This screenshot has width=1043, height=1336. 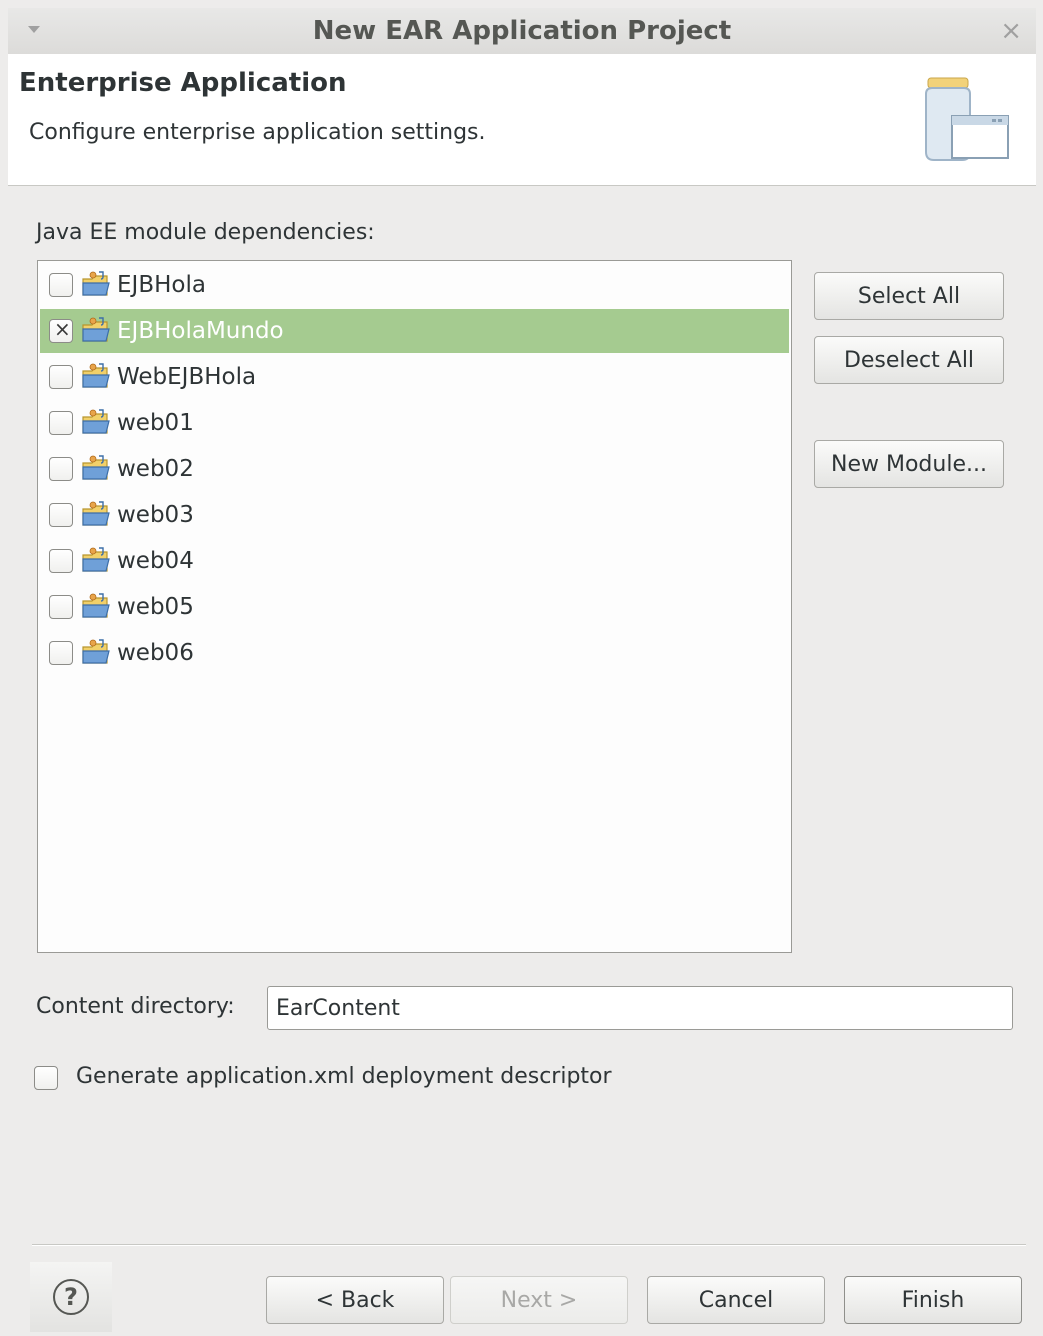 I want to click on module-dependencies-label: Java EE module dependencies:, so click(x=205, y=232).